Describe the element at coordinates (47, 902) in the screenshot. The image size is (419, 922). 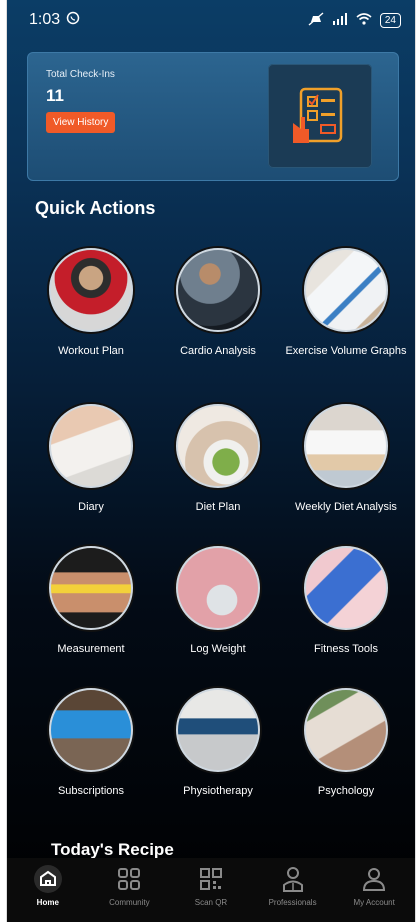
I see `nav-label: Home` at that location.